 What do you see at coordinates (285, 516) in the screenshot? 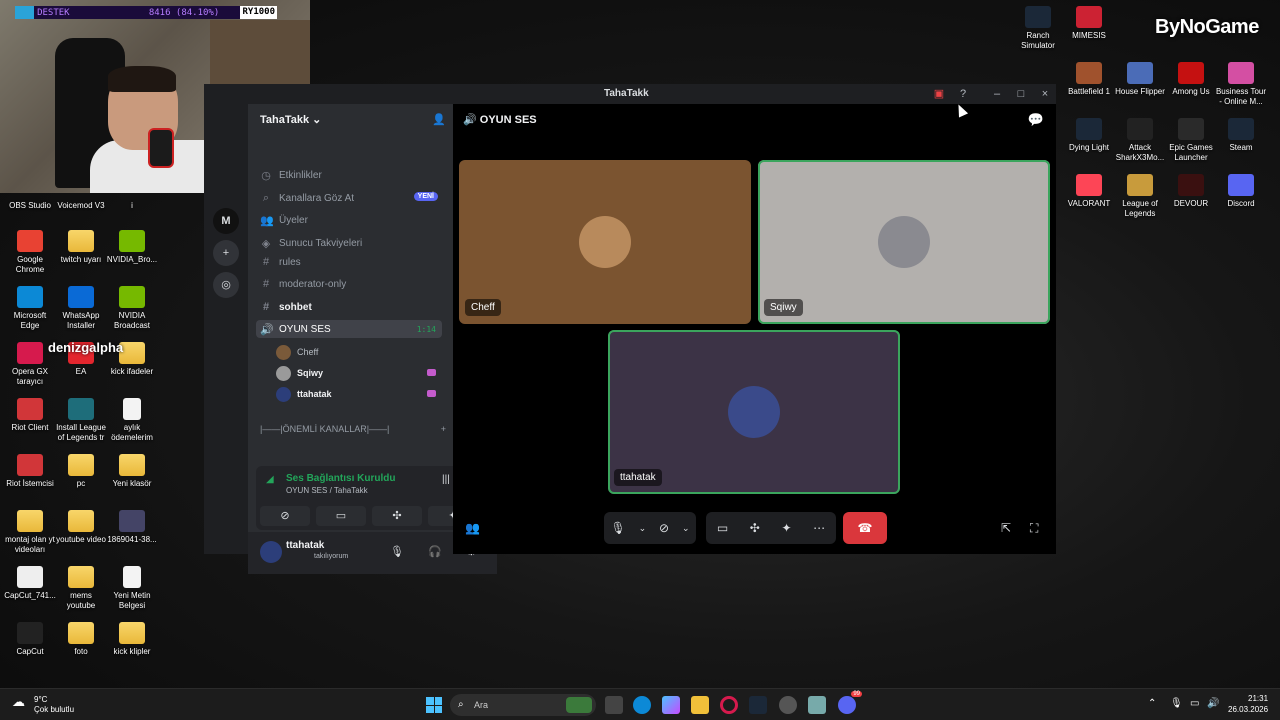
I see `camera-off-button: ⊘` at bounding box center [285, 516].